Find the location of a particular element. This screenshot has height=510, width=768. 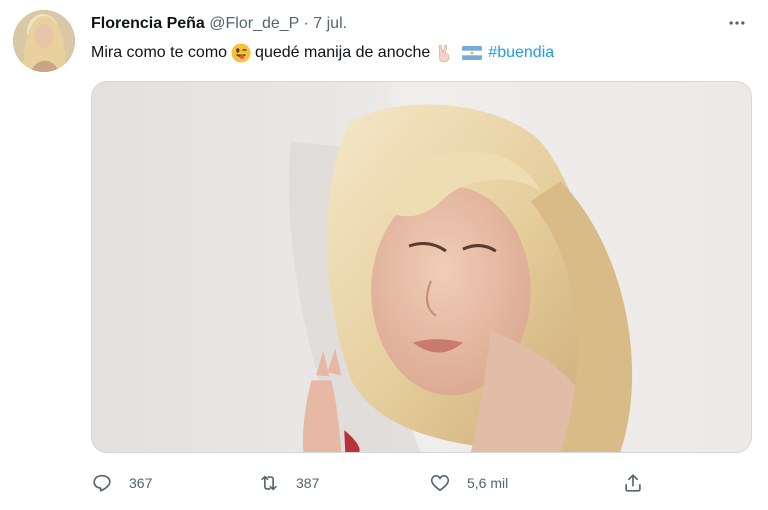

like-button: 5,6 mil is located at coordinates (468, 483).